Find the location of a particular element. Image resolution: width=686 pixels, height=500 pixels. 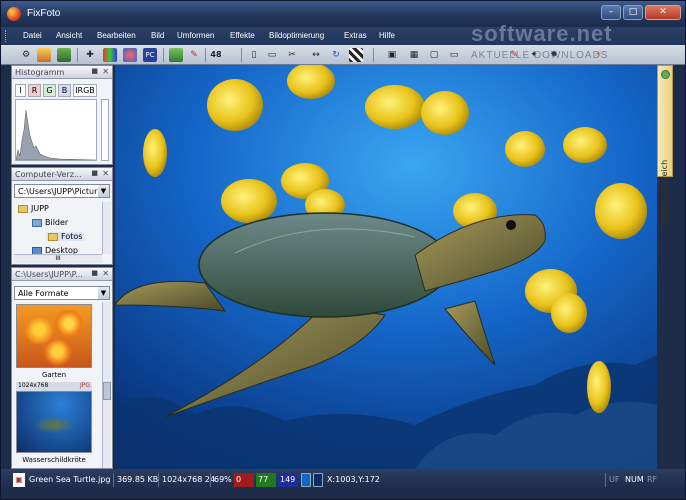

menu-bild: Bild is located at coordinates (157, 35).